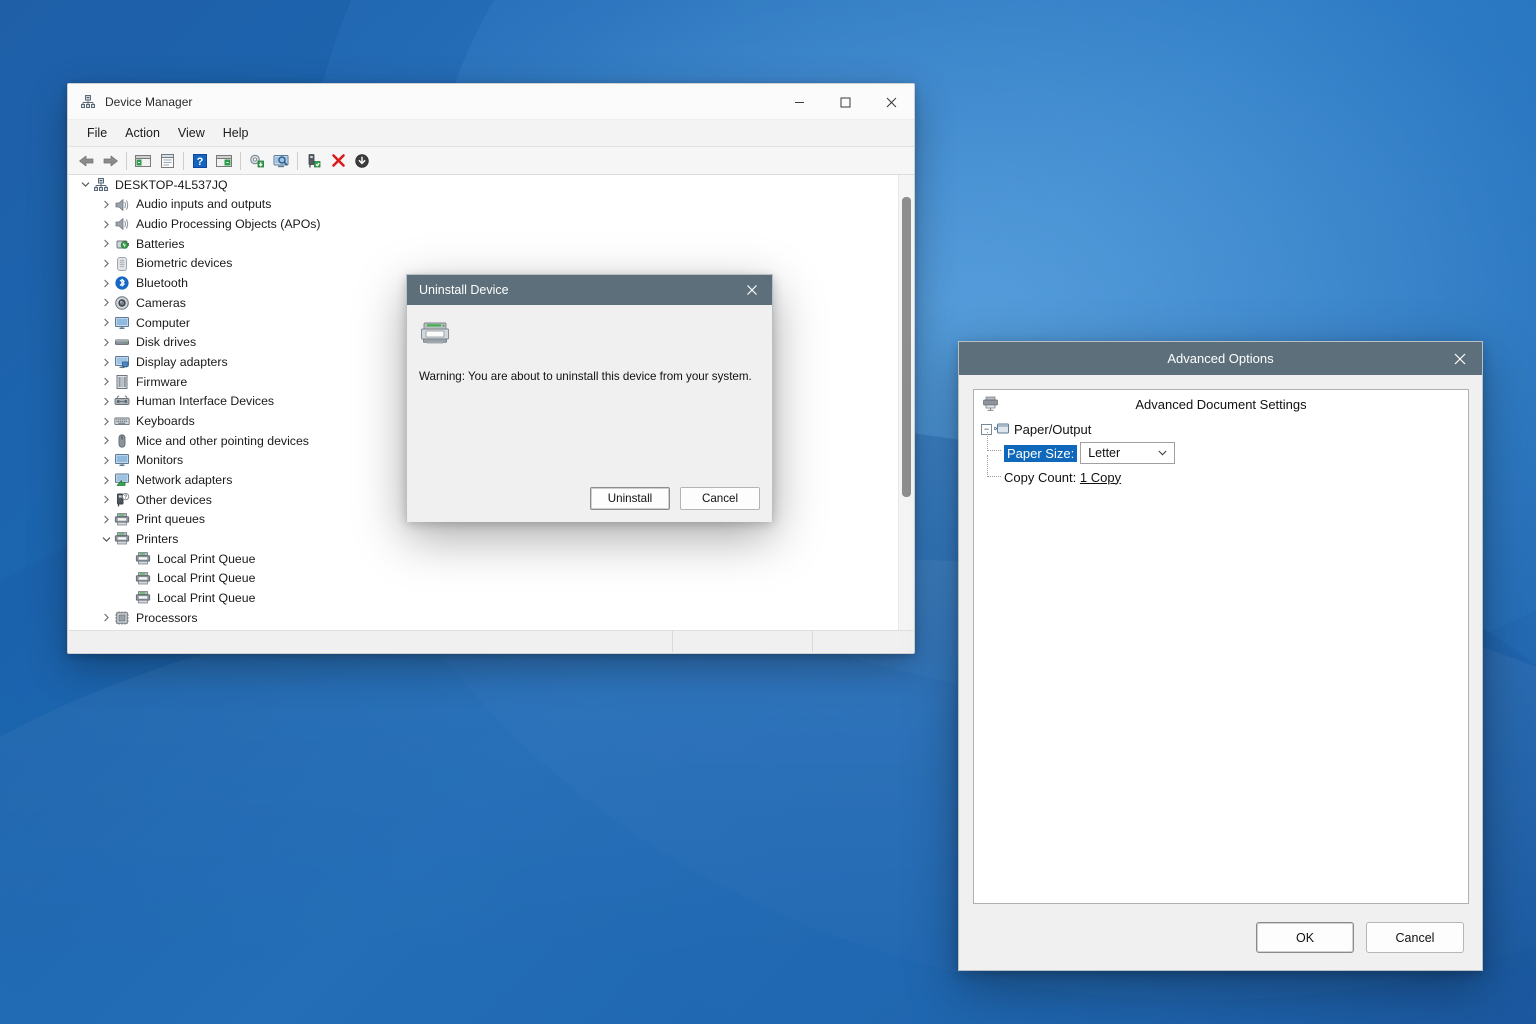 The height and width of the screenshot is (1024, 1536). Describe the element at coordinates (1221, 471) in the screenshot. I see `tree-node-copy-count: Copy Count: 1 Copy` at that location.